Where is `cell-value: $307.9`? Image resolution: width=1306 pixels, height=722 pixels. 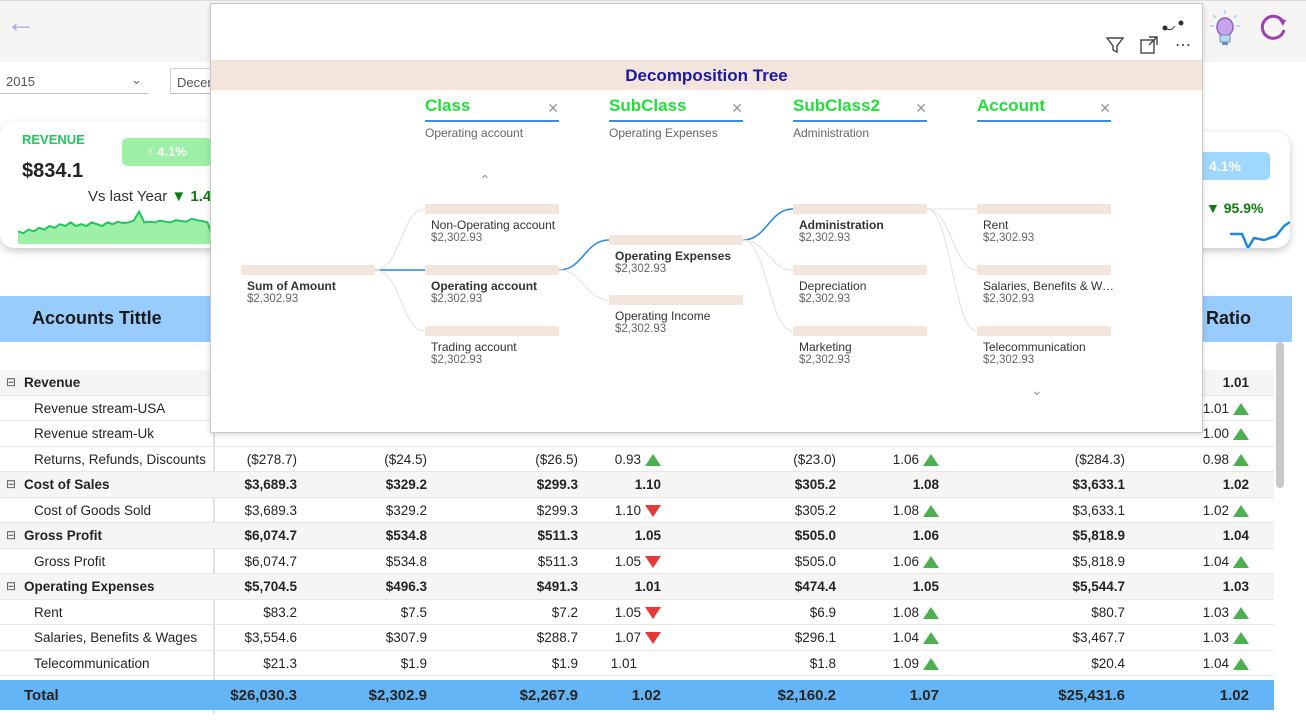
cell-value: $307.9 is located at coordinates (406, 637).